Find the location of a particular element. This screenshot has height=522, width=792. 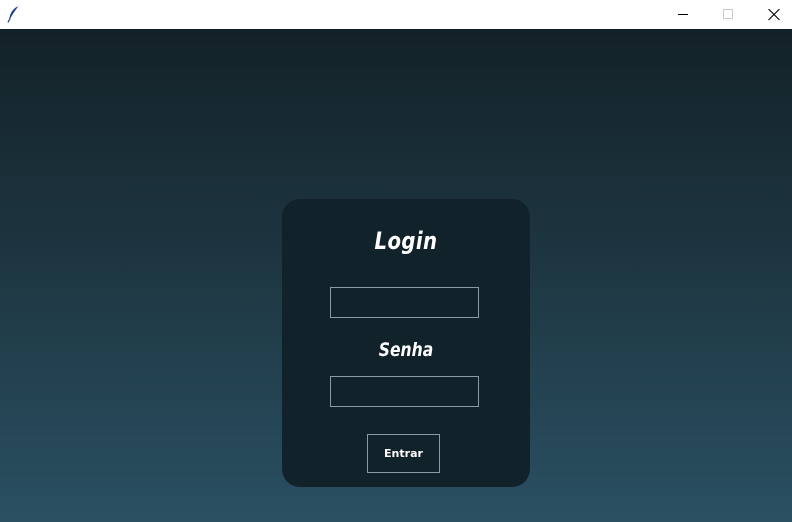

minimize-icon is located at coordinates (683, 14).